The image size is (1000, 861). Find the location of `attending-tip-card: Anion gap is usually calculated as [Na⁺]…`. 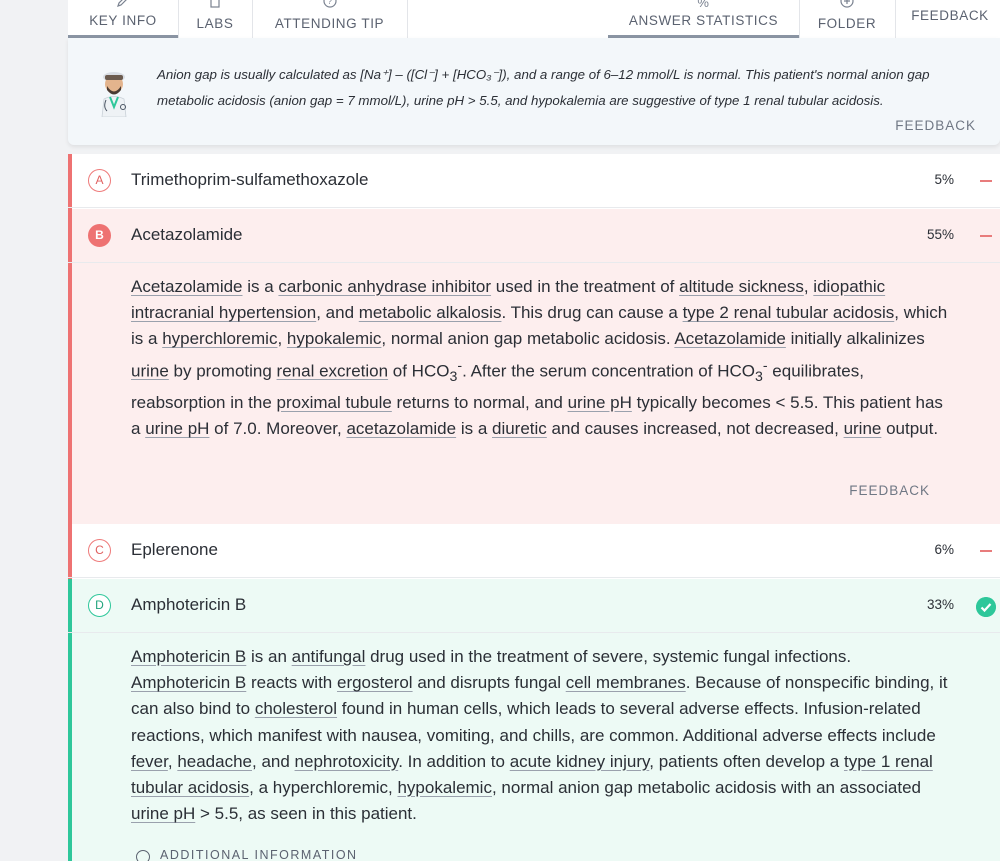

attending-tip-card: Anion gap is usually calculated as [Na⁺]… is located at coordinates (534, 91).